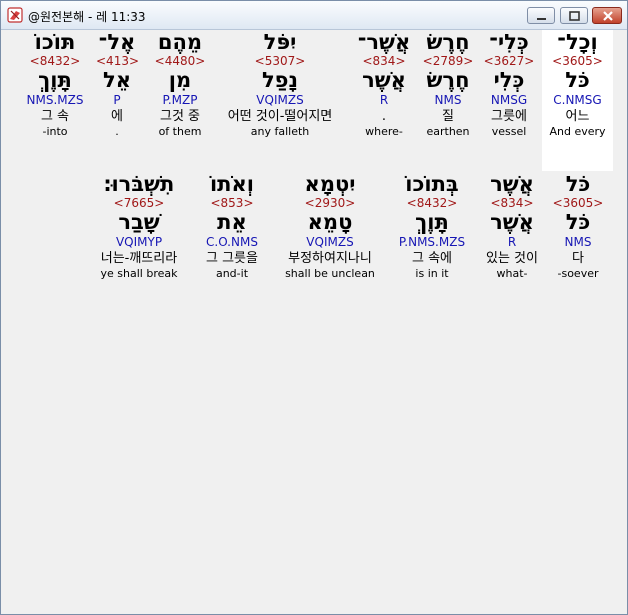 This screenshot has width=628, height=615. I want to click on korean-gloss: 있는 것이, so click(512, 258).